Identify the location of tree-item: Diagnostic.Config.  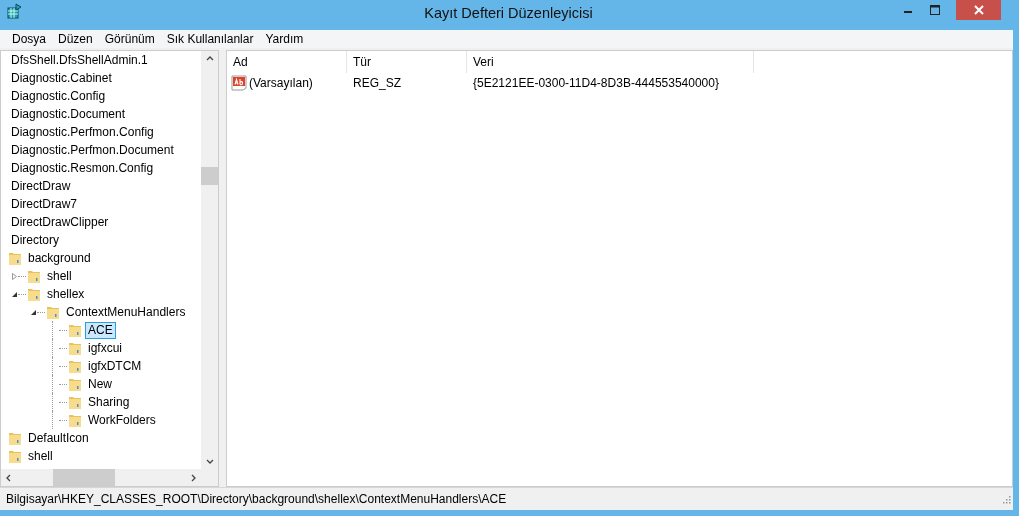
(58, 96).